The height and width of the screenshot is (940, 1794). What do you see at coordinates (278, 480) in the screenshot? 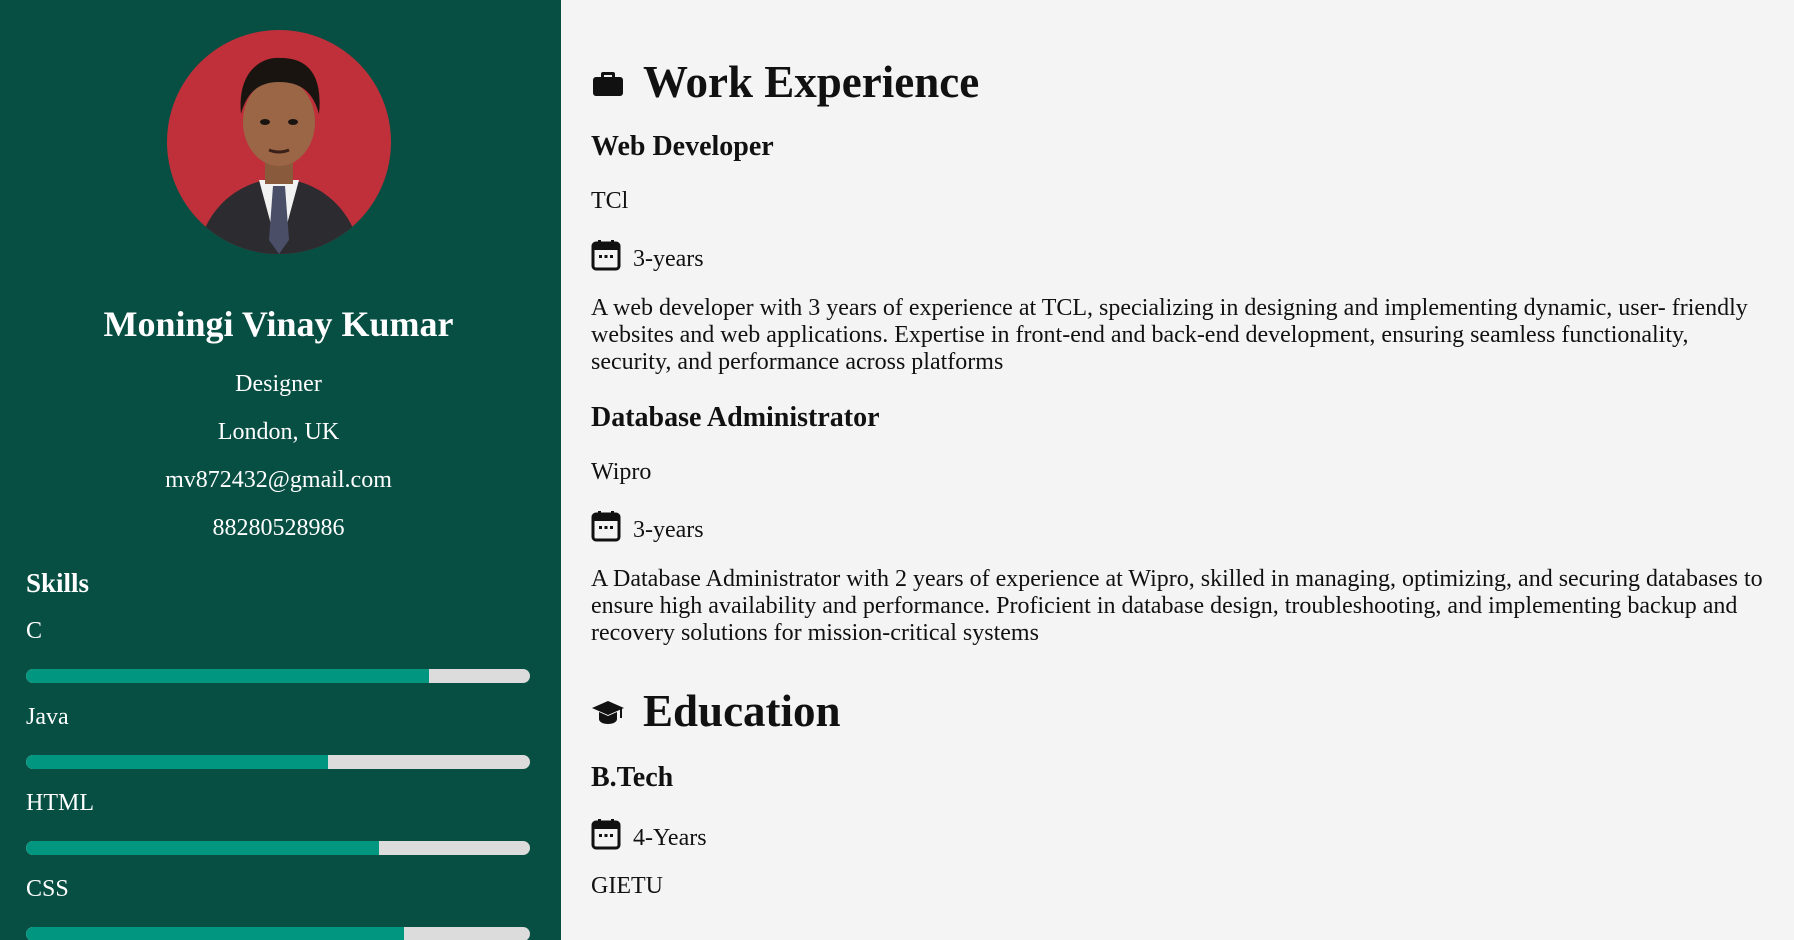
I see `profile-email: mv872432@gmail.com` at bounding box center [278, 480].